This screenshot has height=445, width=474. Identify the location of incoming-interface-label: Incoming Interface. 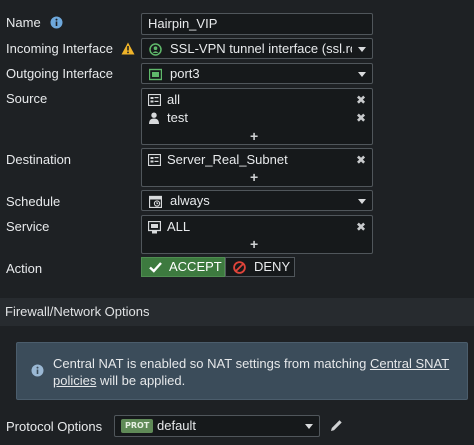
(70, 48).